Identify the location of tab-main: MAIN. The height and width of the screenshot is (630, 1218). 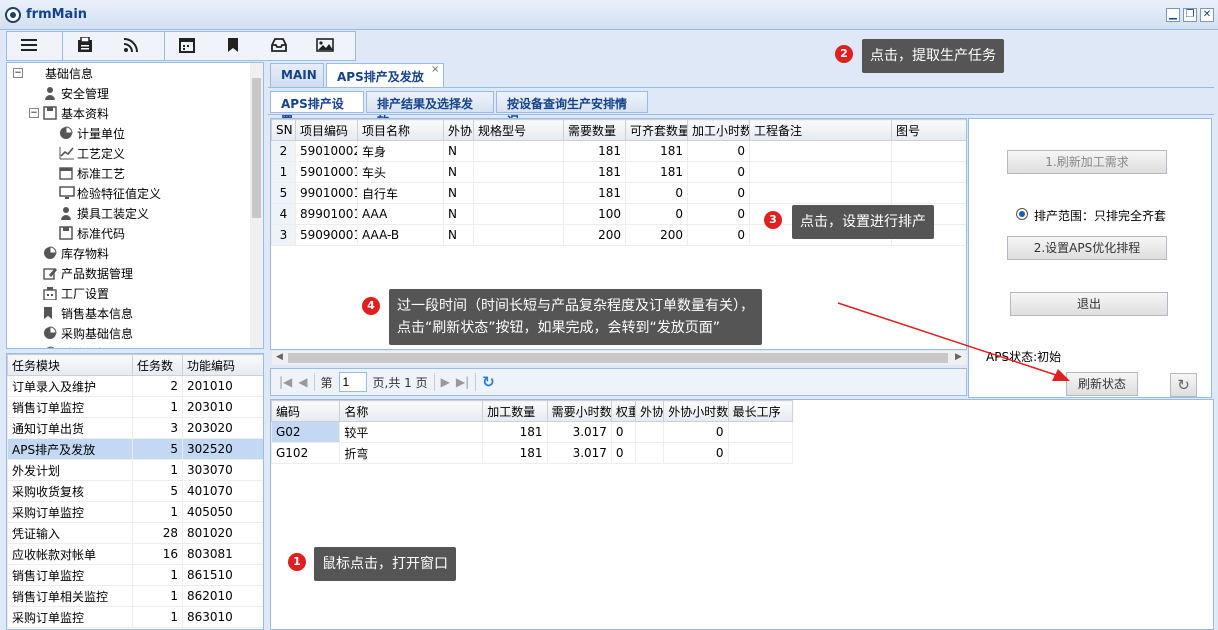
(297, 75).